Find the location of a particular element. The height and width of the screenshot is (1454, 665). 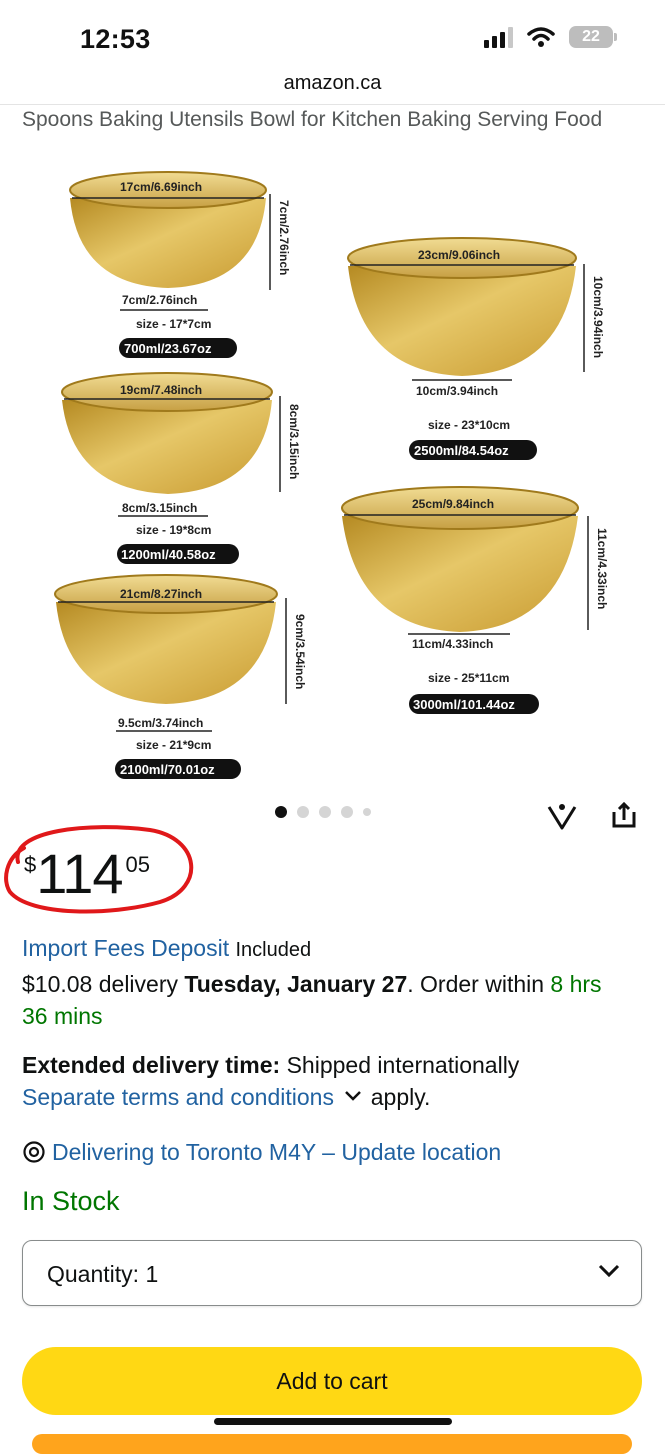

buy-now-button is located at coordinates (332, 1444).